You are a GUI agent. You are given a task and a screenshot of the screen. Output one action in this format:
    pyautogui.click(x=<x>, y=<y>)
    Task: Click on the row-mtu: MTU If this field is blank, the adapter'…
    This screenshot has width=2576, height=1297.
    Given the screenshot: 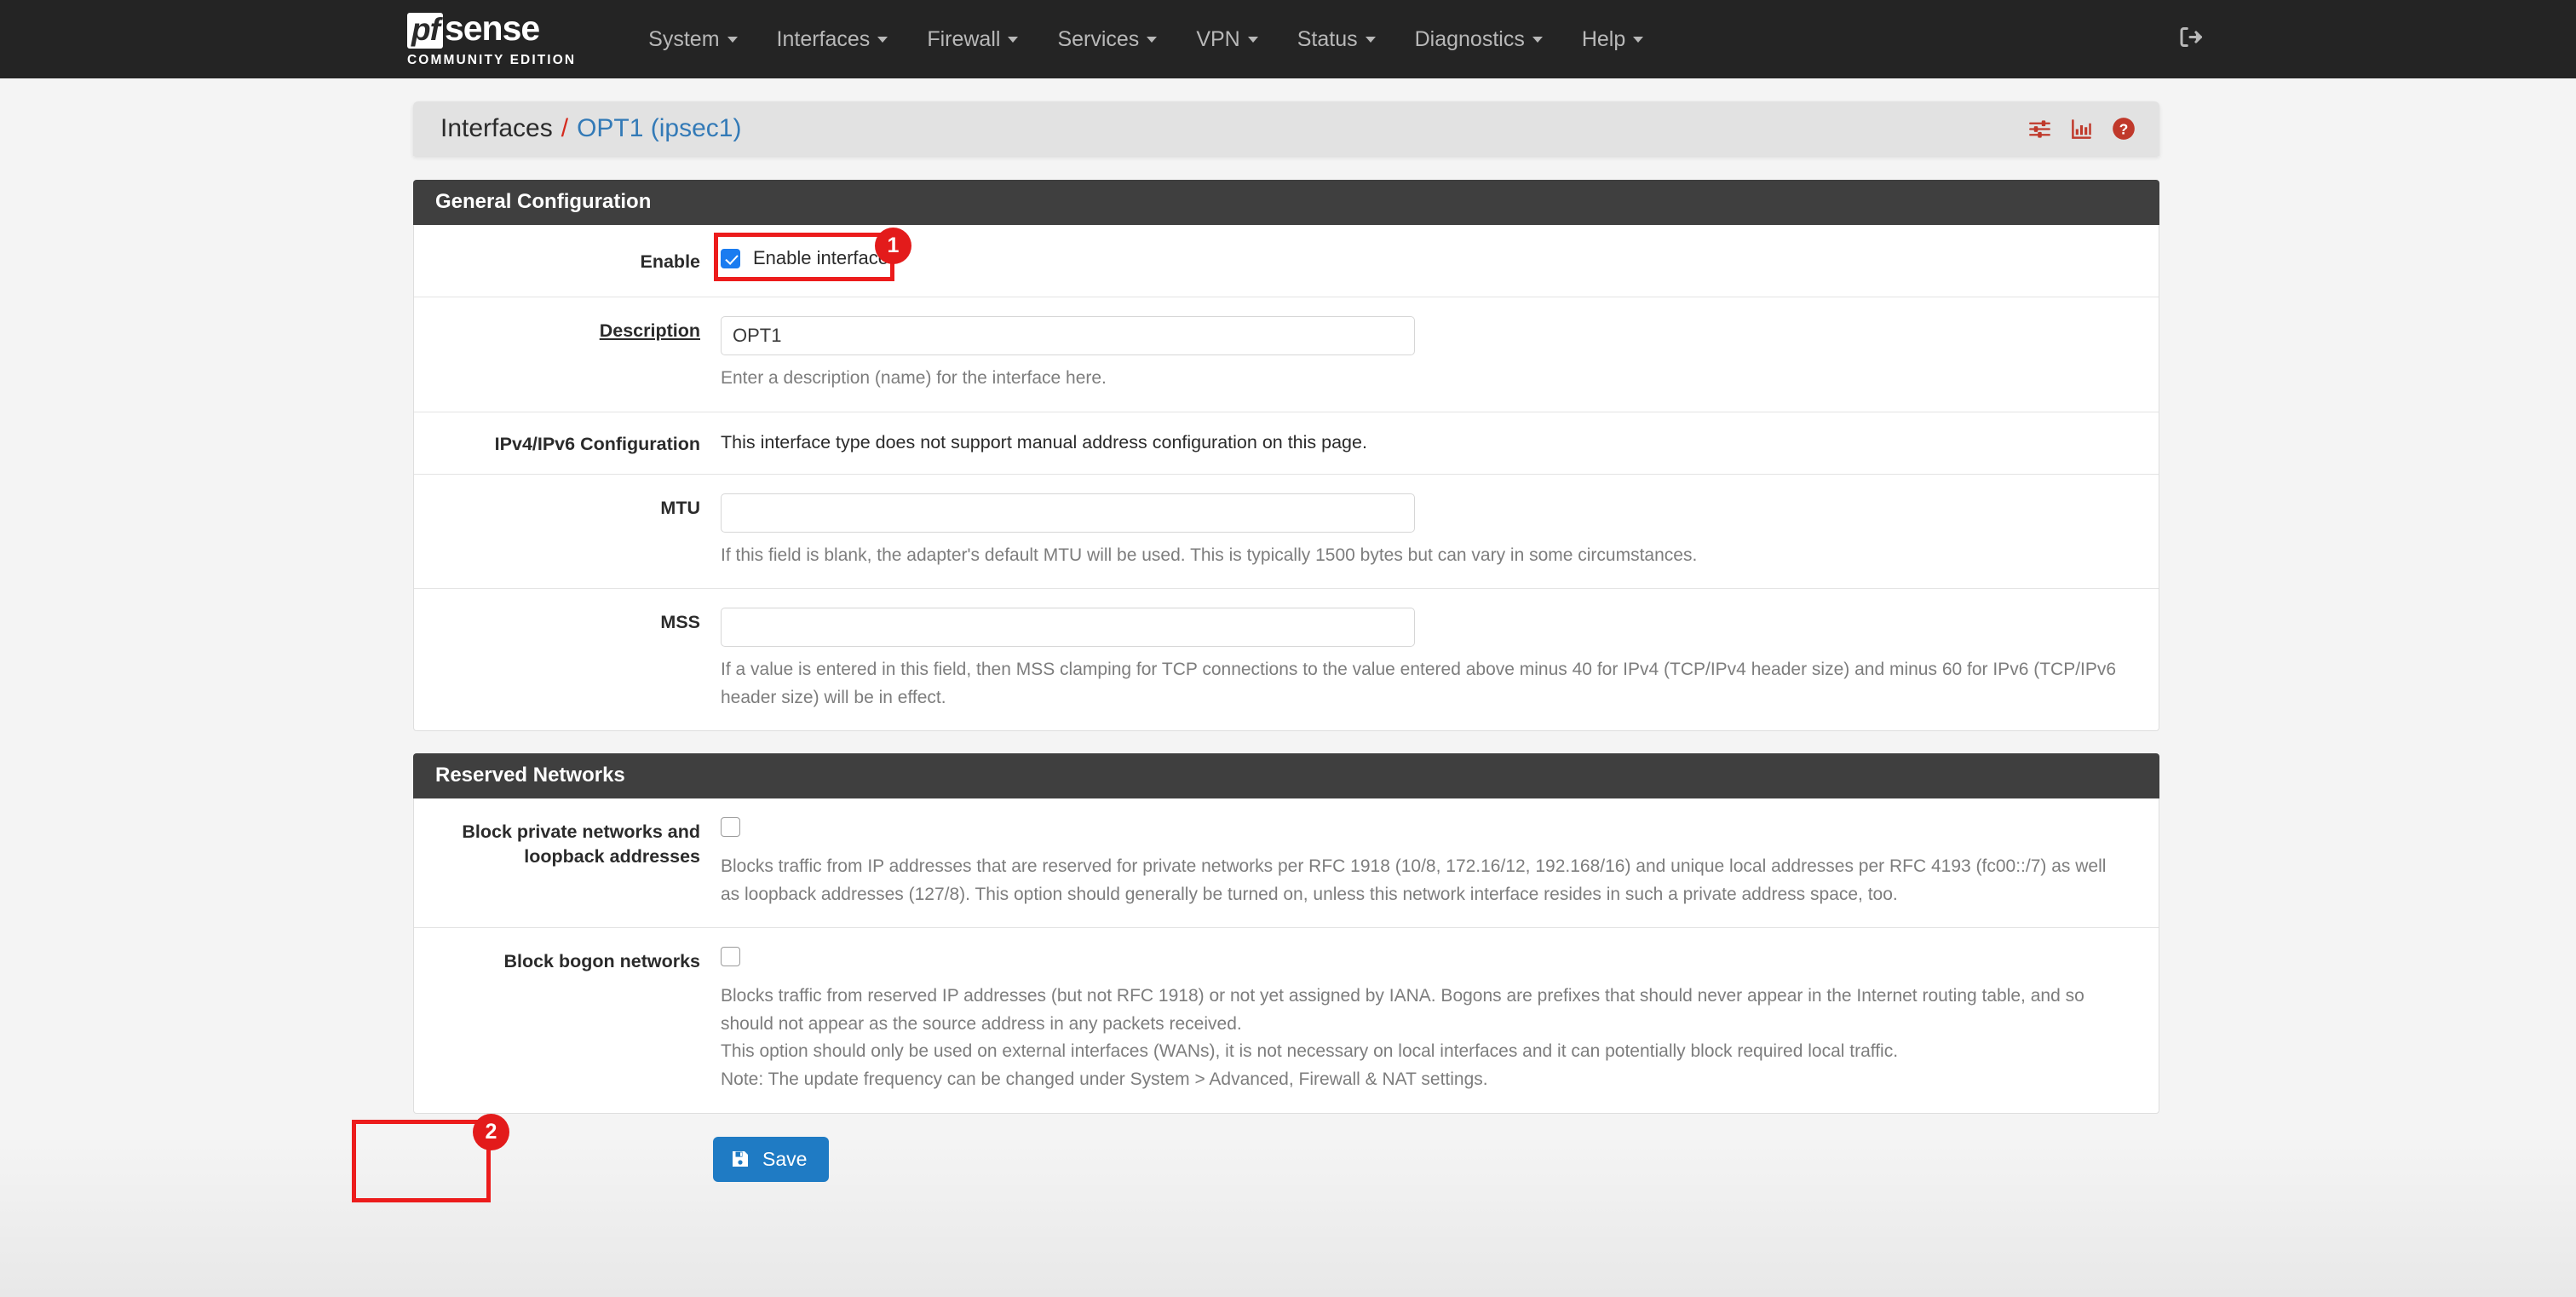 What is the action you would take?
    pyautogui.click(x=1287, y=532)
    